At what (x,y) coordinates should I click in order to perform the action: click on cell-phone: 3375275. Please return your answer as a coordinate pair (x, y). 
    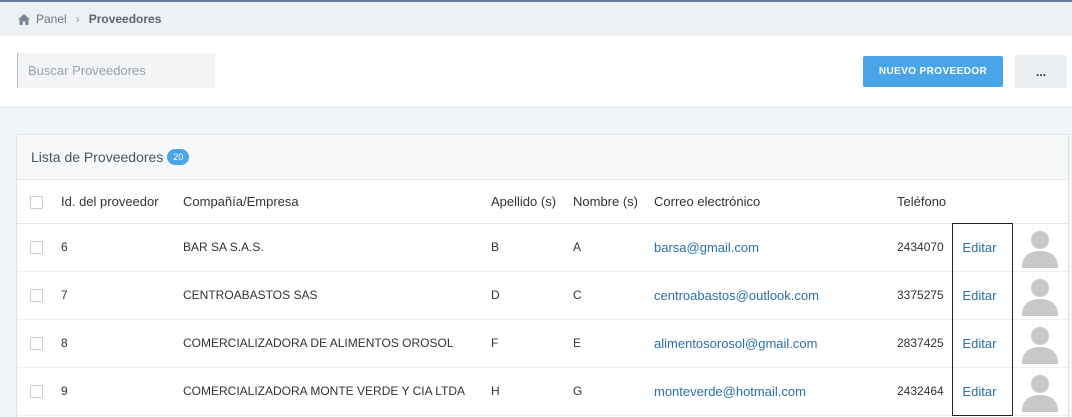
    Looking at the image, I should click on (920, 295).